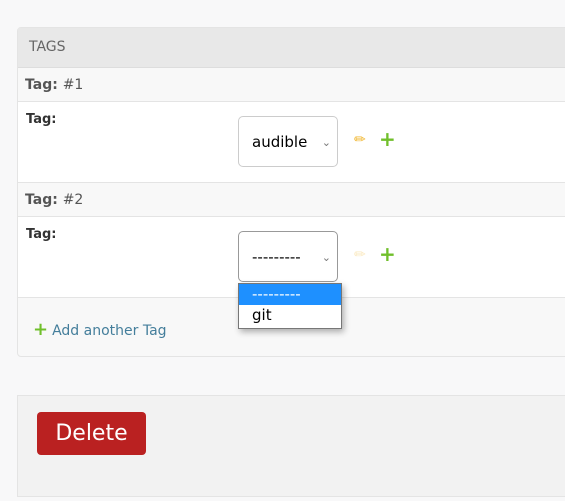 The width and height of the screenshot is (565, 501). Describe the element at coordinates (276, 257) in the screenshot. I see `select-value: ---------` at that location.